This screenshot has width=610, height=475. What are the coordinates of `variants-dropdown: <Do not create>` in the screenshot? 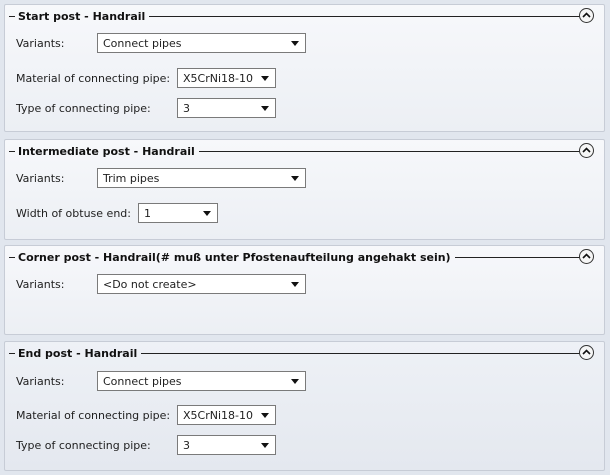 It's located at (201, 284).